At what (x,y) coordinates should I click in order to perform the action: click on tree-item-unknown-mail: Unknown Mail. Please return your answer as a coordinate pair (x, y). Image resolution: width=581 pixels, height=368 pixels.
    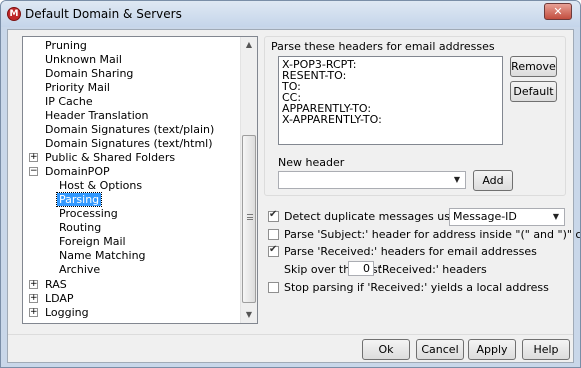
    Looking at the image, I should click on (83, 59).